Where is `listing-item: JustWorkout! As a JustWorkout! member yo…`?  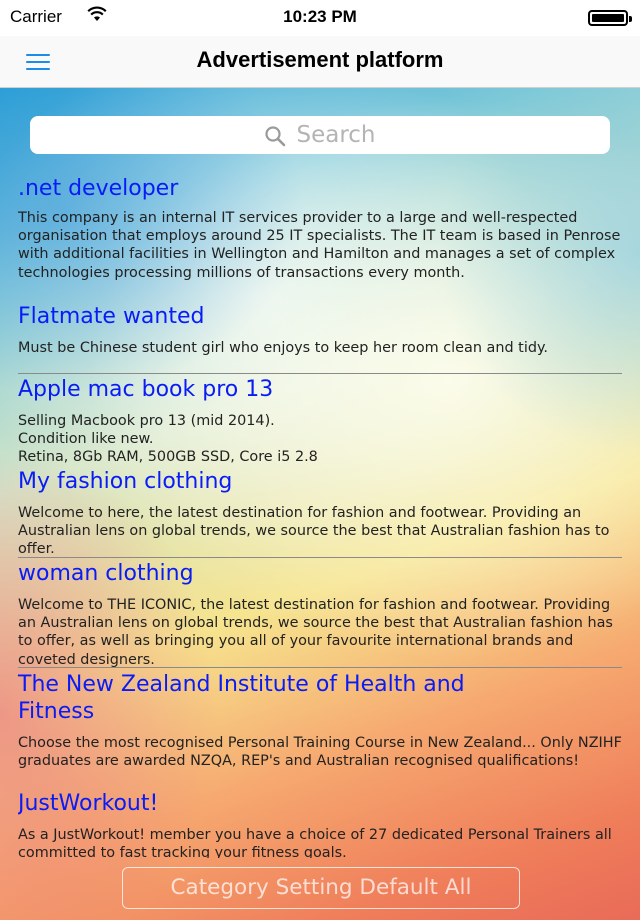 listing-item: JustWorkout! As a JustWorkout! member yo… is located at coordinates (320, 824).